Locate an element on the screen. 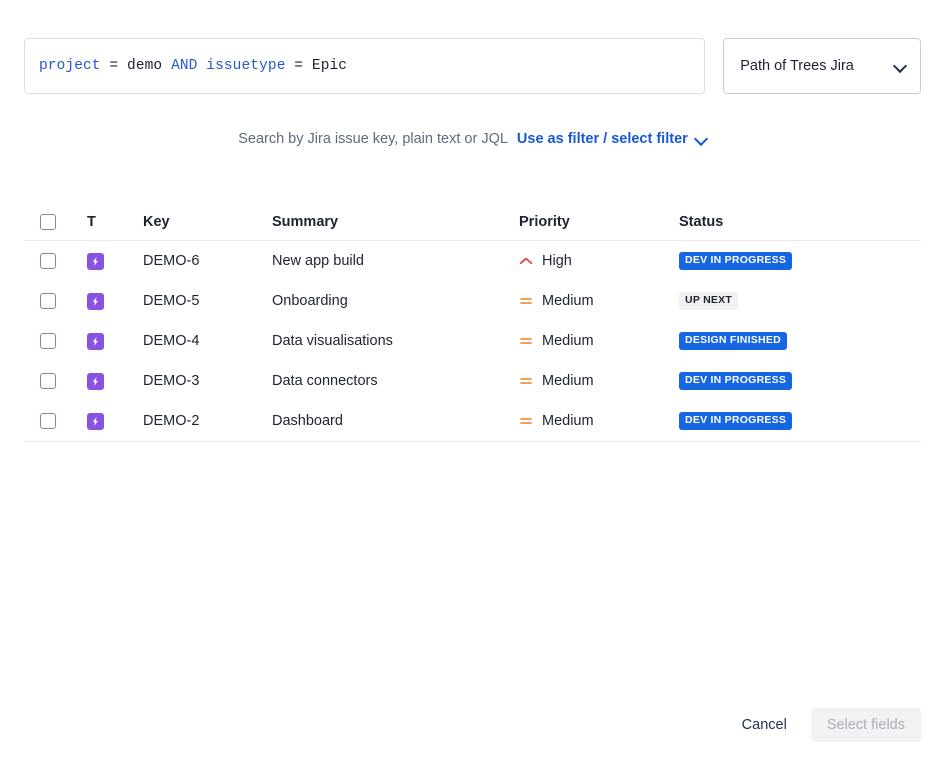  cancel-button: Cancel is located at coordinates (764, 725).